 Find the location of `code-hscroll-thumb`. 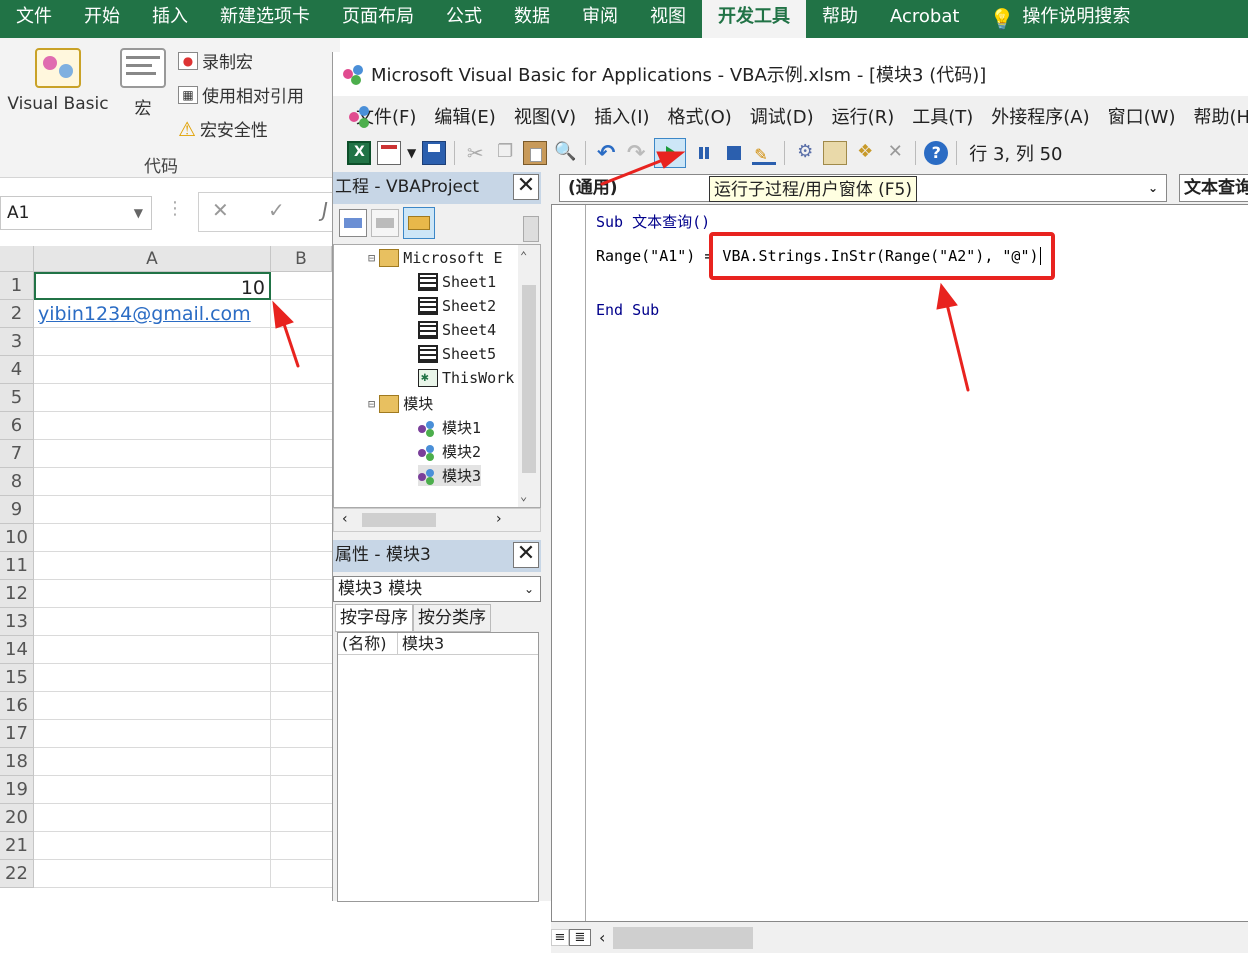

code-hscroll-thumb is located at coordinates (683, 937).